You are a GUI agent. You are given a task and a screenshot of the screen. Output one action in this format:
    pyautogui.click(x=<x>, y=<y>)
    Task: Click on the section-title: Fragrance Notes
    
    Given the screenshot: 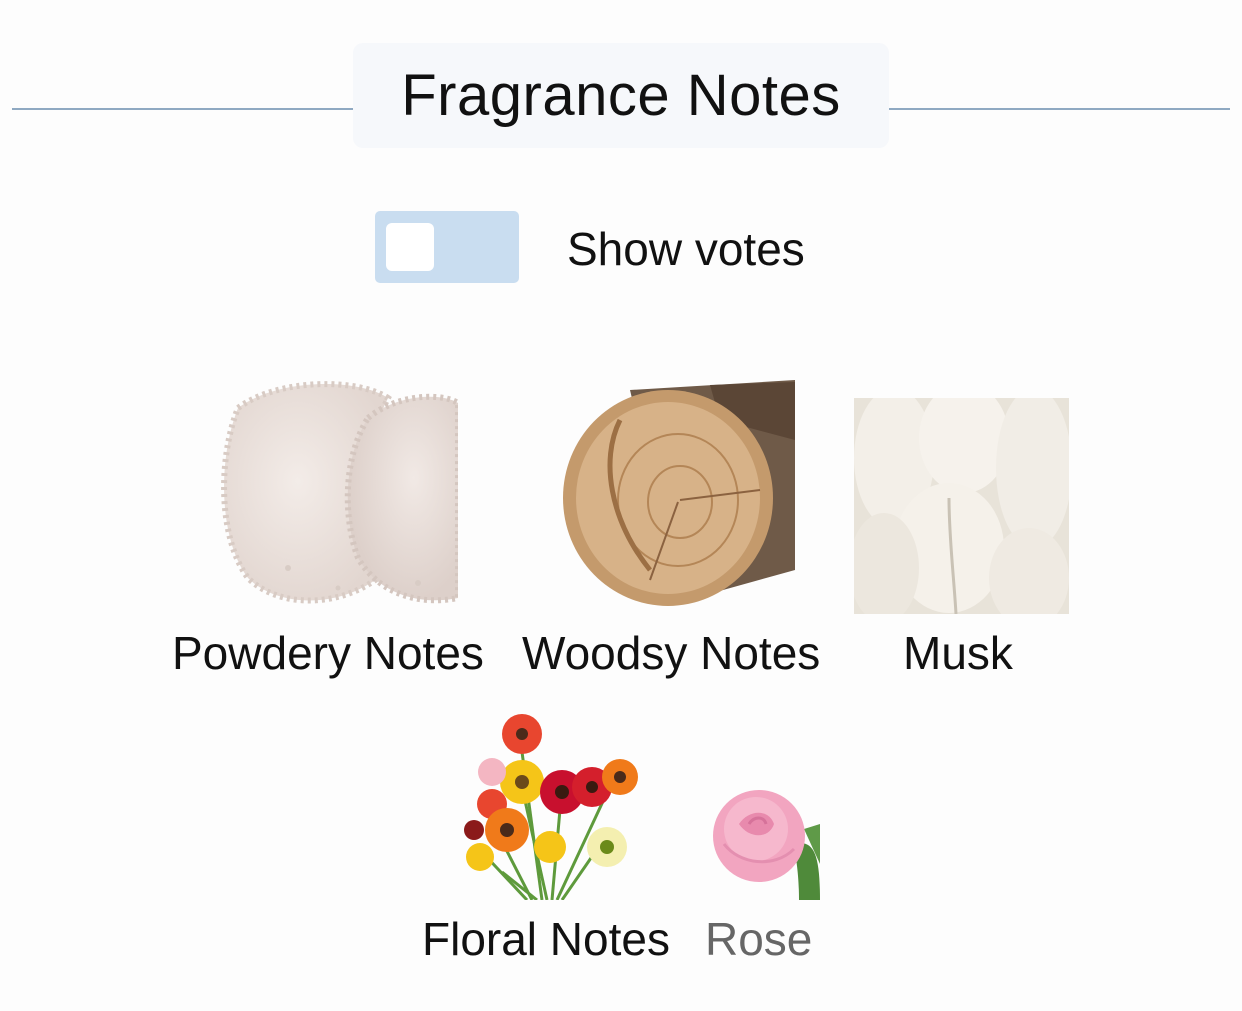 What is the action you would take?
    pyautogui.click(x=621, y=95)
    